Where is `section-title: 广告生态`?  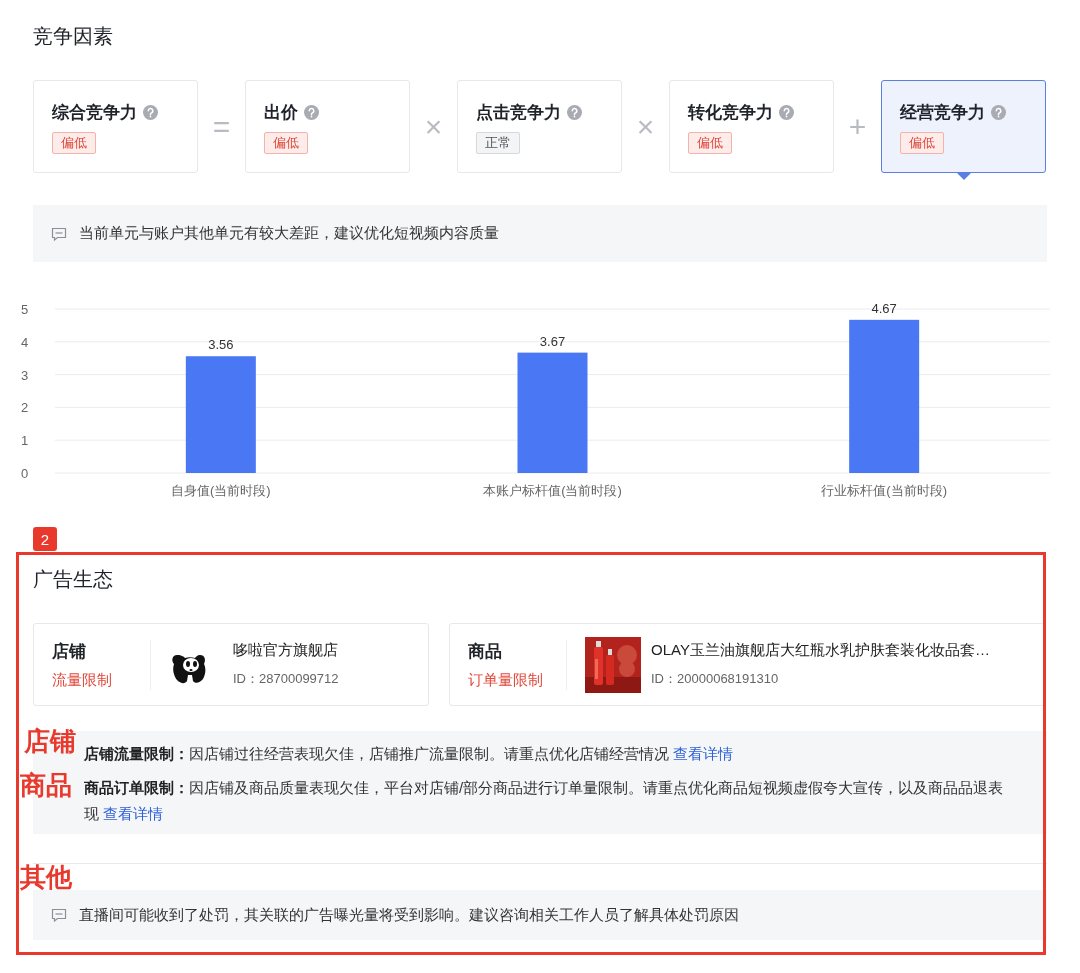
section-title: 广告生态 is located at coordinates (73, 579).